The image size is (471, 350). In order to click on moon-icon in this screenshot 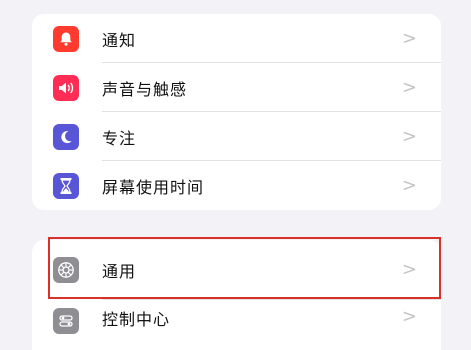, I will do `click(66, 136)`.